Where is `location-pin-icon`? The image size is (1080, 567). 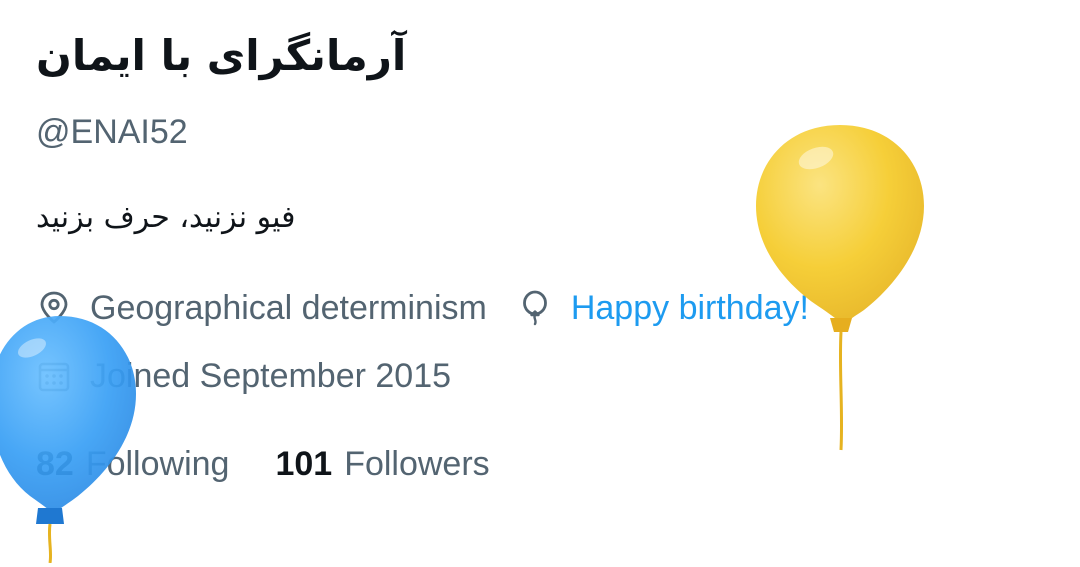 location-pin-icon is located at coordinates (54, 308).